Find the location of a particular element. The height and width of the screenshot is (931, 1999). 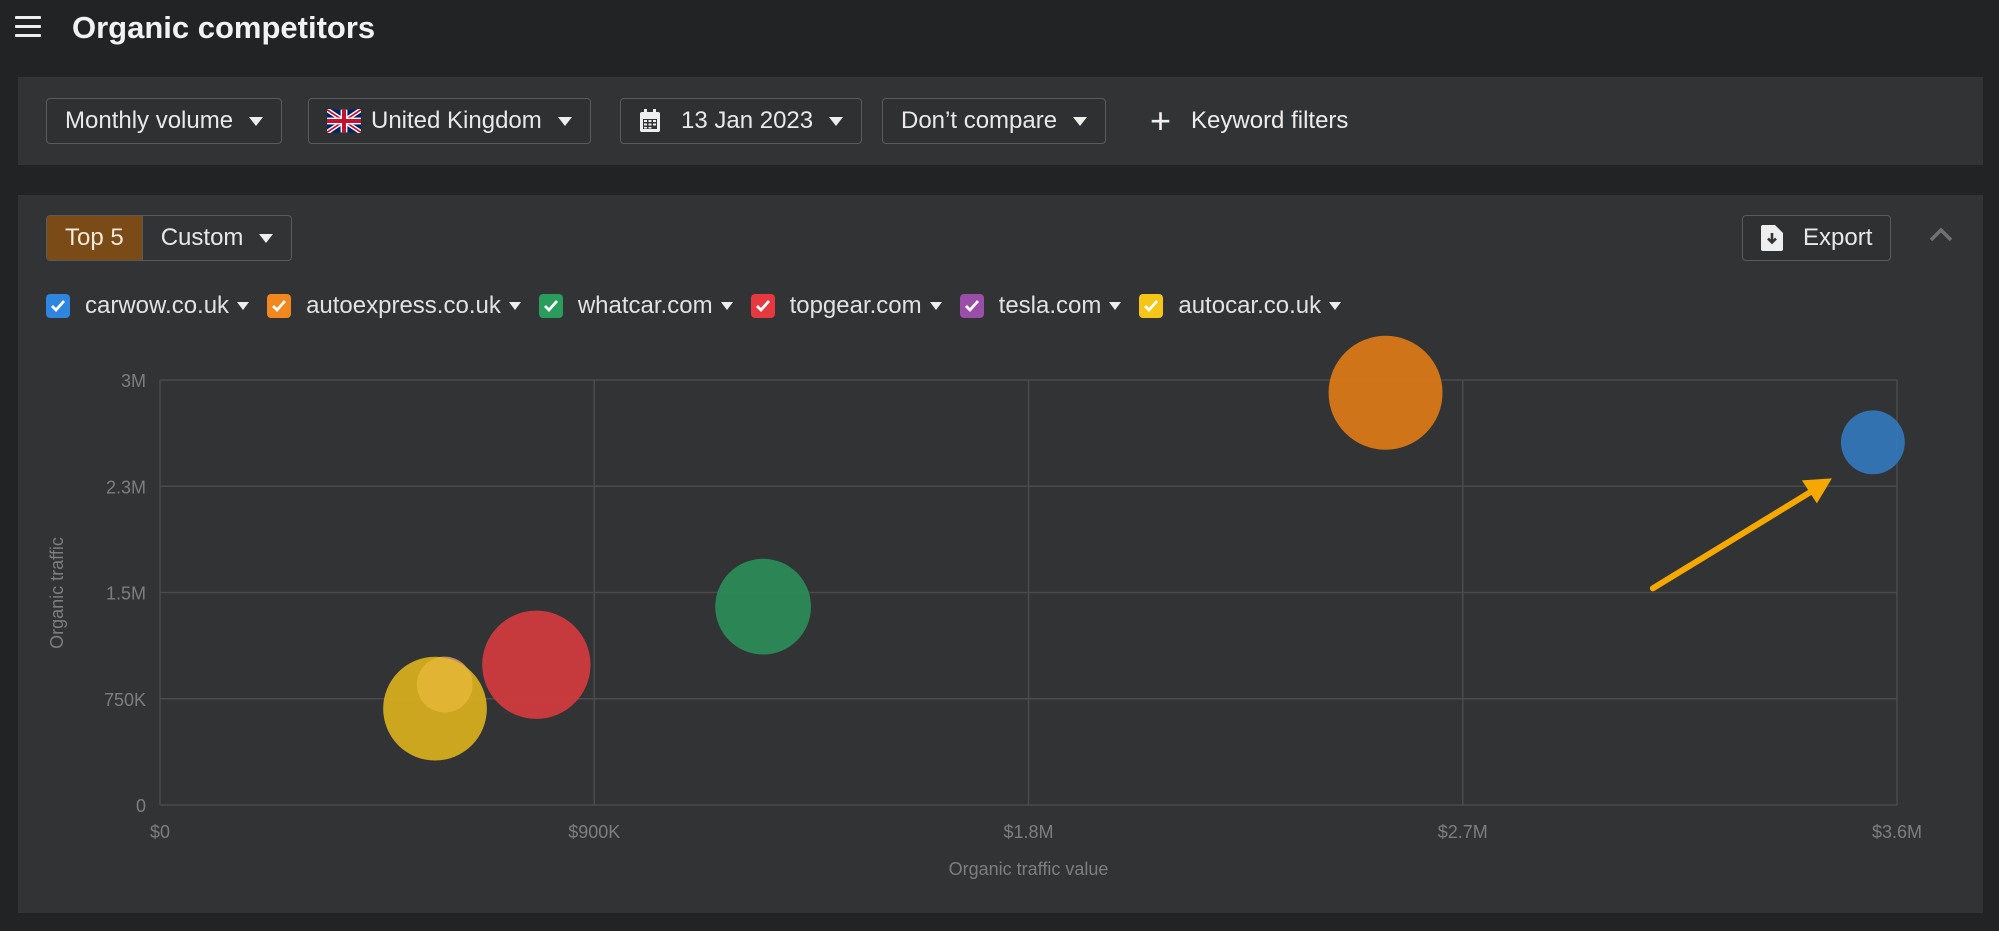

date-dropdown-label: 13 Jan 2023 is located at coordinates (747, 120).